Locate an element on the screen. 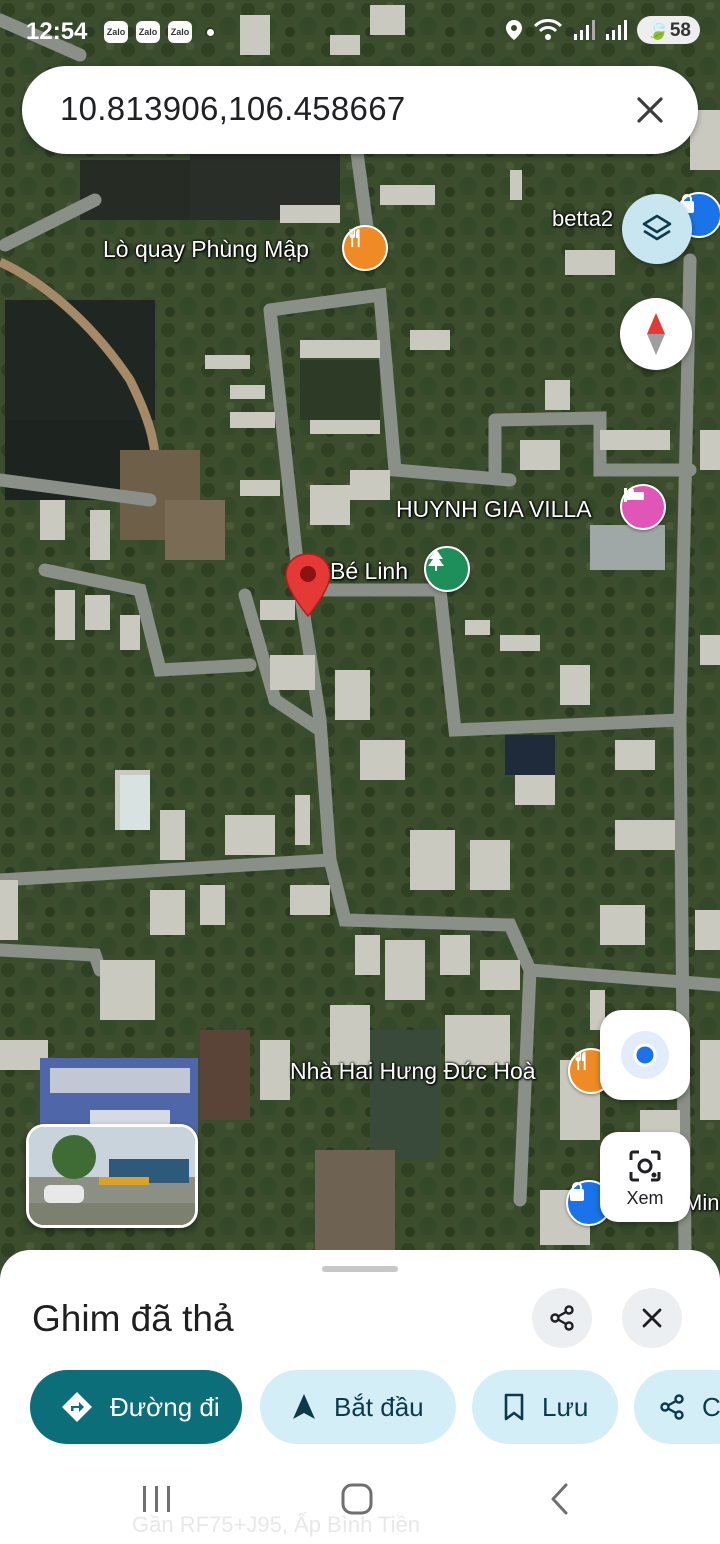 The height and width of the screenshot is (1544, 720). bag-glyph is located at coordinates (577, 1191).